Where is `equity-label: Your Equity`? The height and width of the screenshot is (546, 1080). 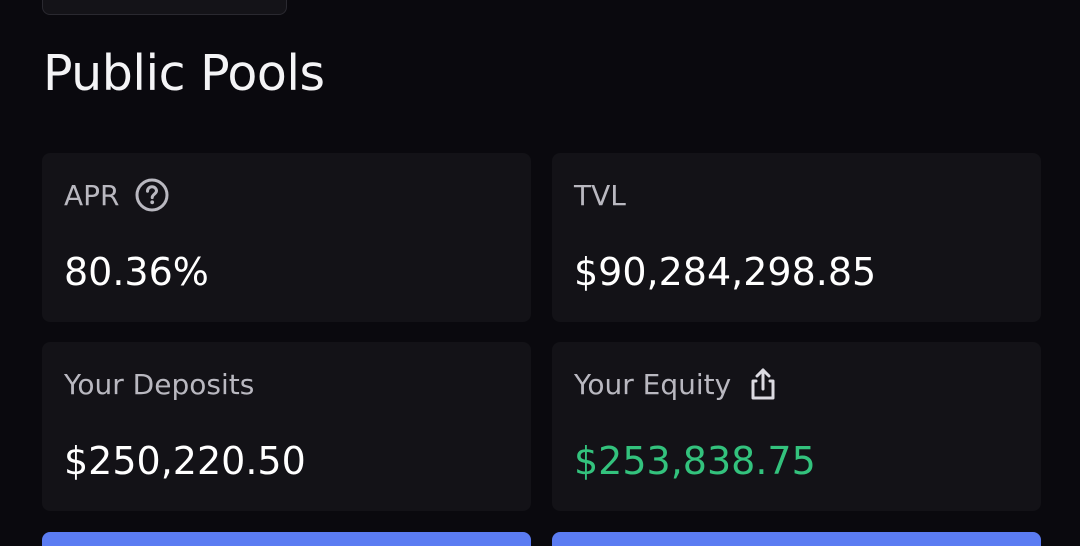
equity-label: Your Equity is located at coordinates (653, 384).